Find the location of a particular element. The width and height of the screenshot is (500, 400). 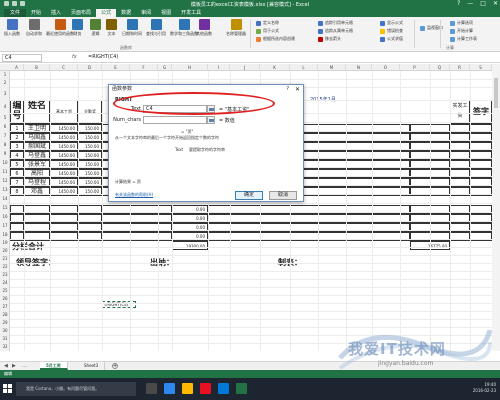

scroll-thumb is located at coordinates (496, 93).